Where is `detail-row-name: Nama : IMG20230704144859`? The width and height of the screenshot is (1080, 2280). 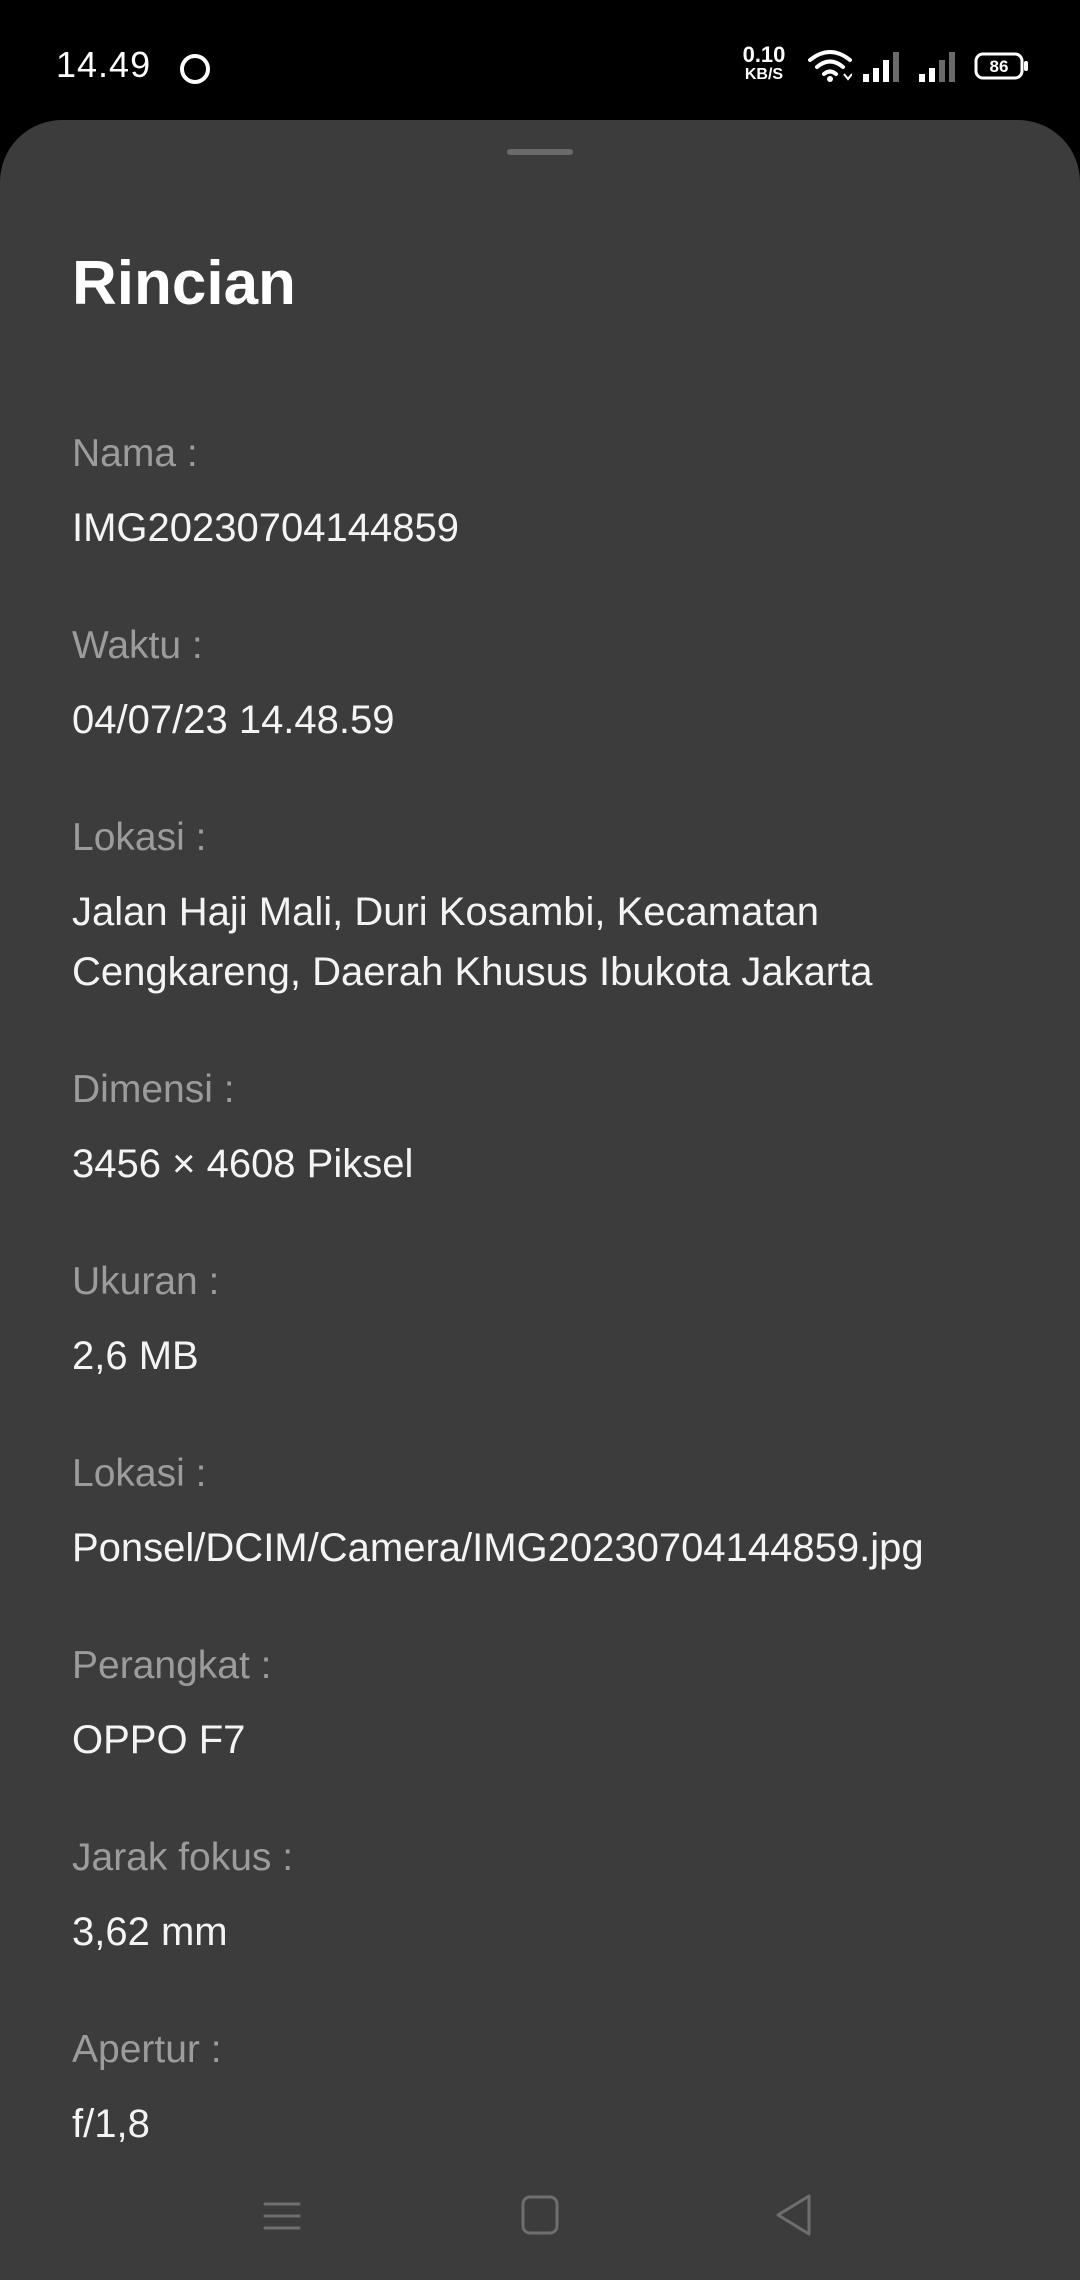 detail-row-name: Nama : IMG20230704144859 is located at coordinates (552, 526).